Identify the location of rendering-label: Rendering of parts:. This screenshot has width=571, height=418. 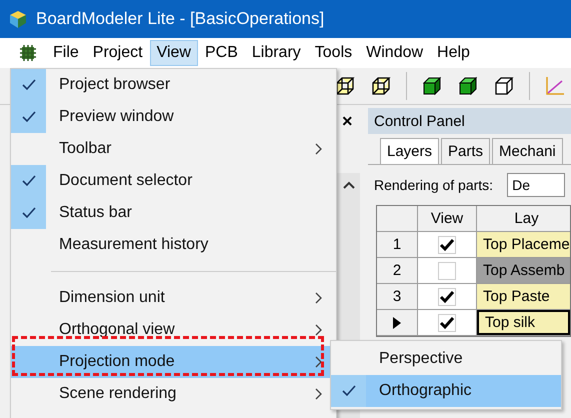
(434, 185).